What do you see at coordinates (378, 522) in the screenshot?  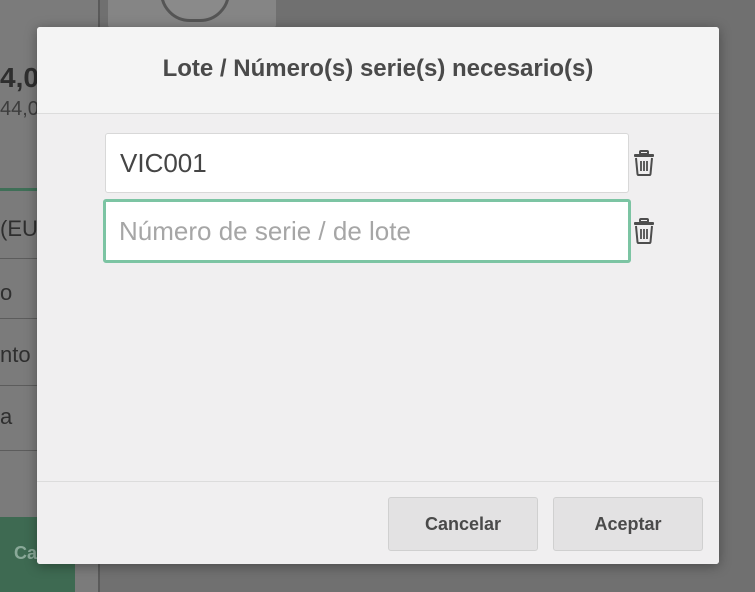 I see `dialog-footer: Cancelar Aceptar` at bounding box center [378, 522].